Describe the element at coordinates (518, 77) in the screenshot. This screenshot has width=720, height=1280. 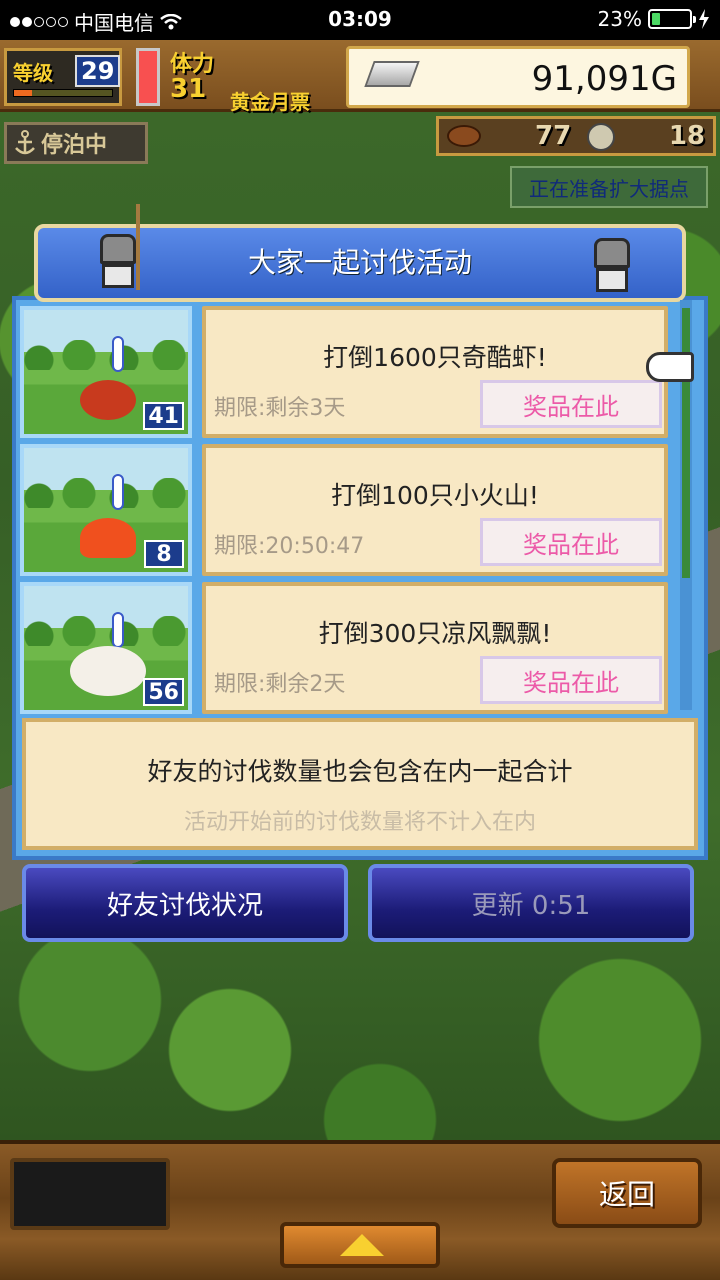
I see `gold-panel: 91,091G` at that location.